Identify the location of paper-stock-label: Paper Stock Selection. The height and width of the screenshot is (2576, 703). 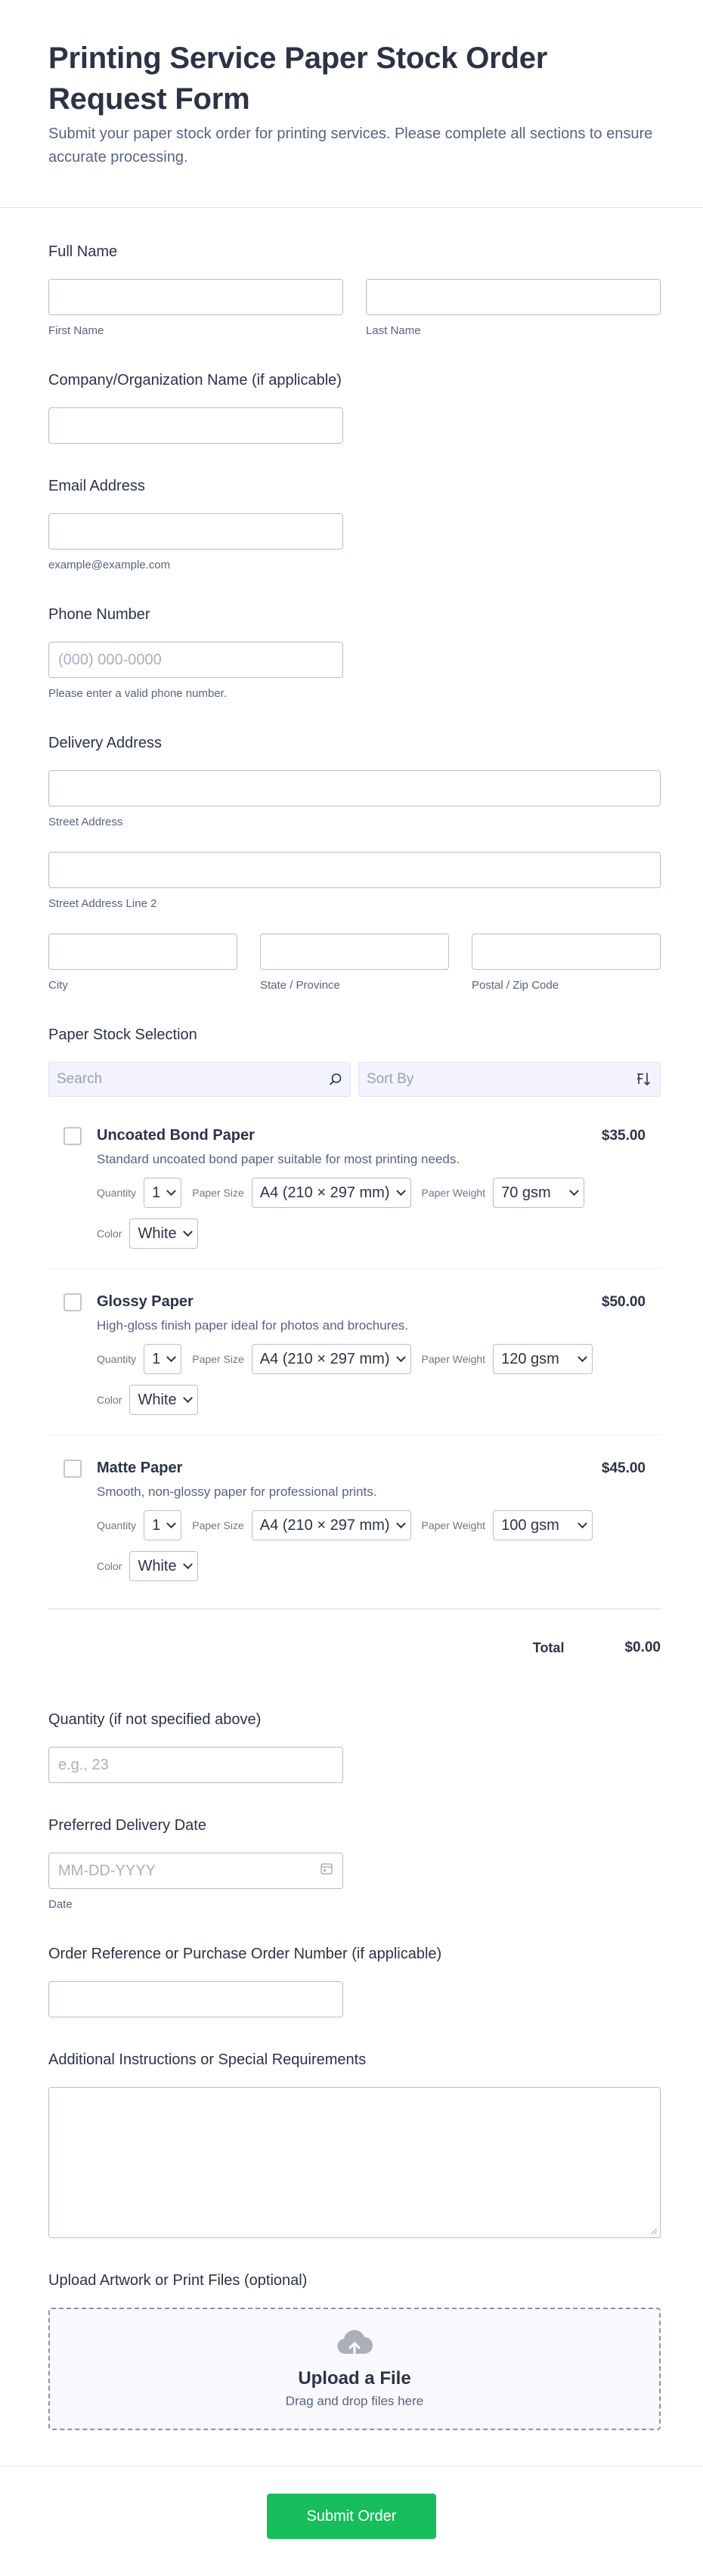
(122, 1034).